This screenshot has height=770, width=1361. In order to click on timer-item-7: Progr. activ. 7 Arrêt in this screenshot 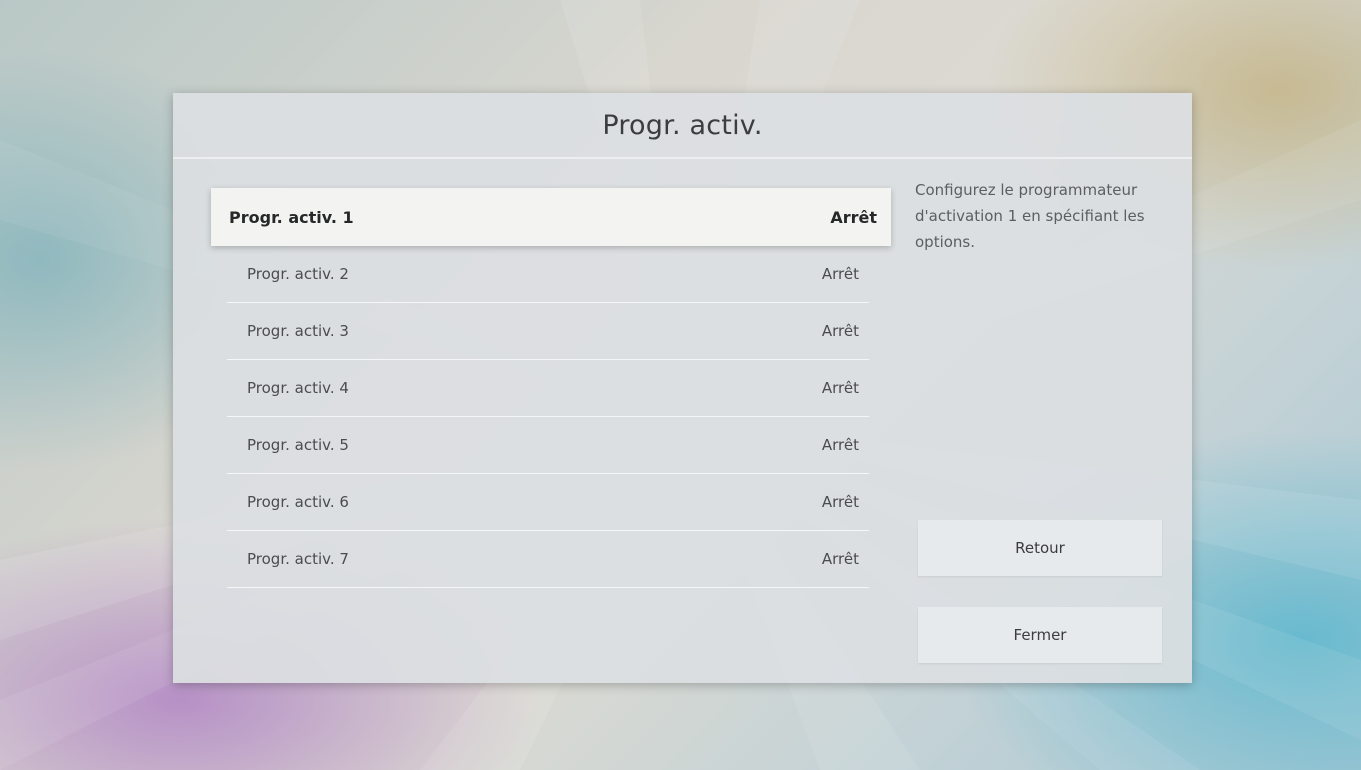, I will do `click(548, 559)`.